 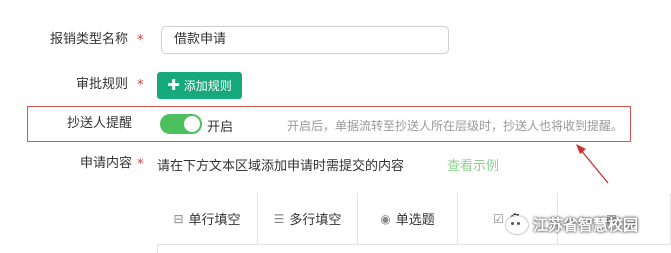 What do you see at coordinates (207, 86) in the screenshot?
I see `add-rule-button-label: 添加规则` at bounding box center [207, 86].